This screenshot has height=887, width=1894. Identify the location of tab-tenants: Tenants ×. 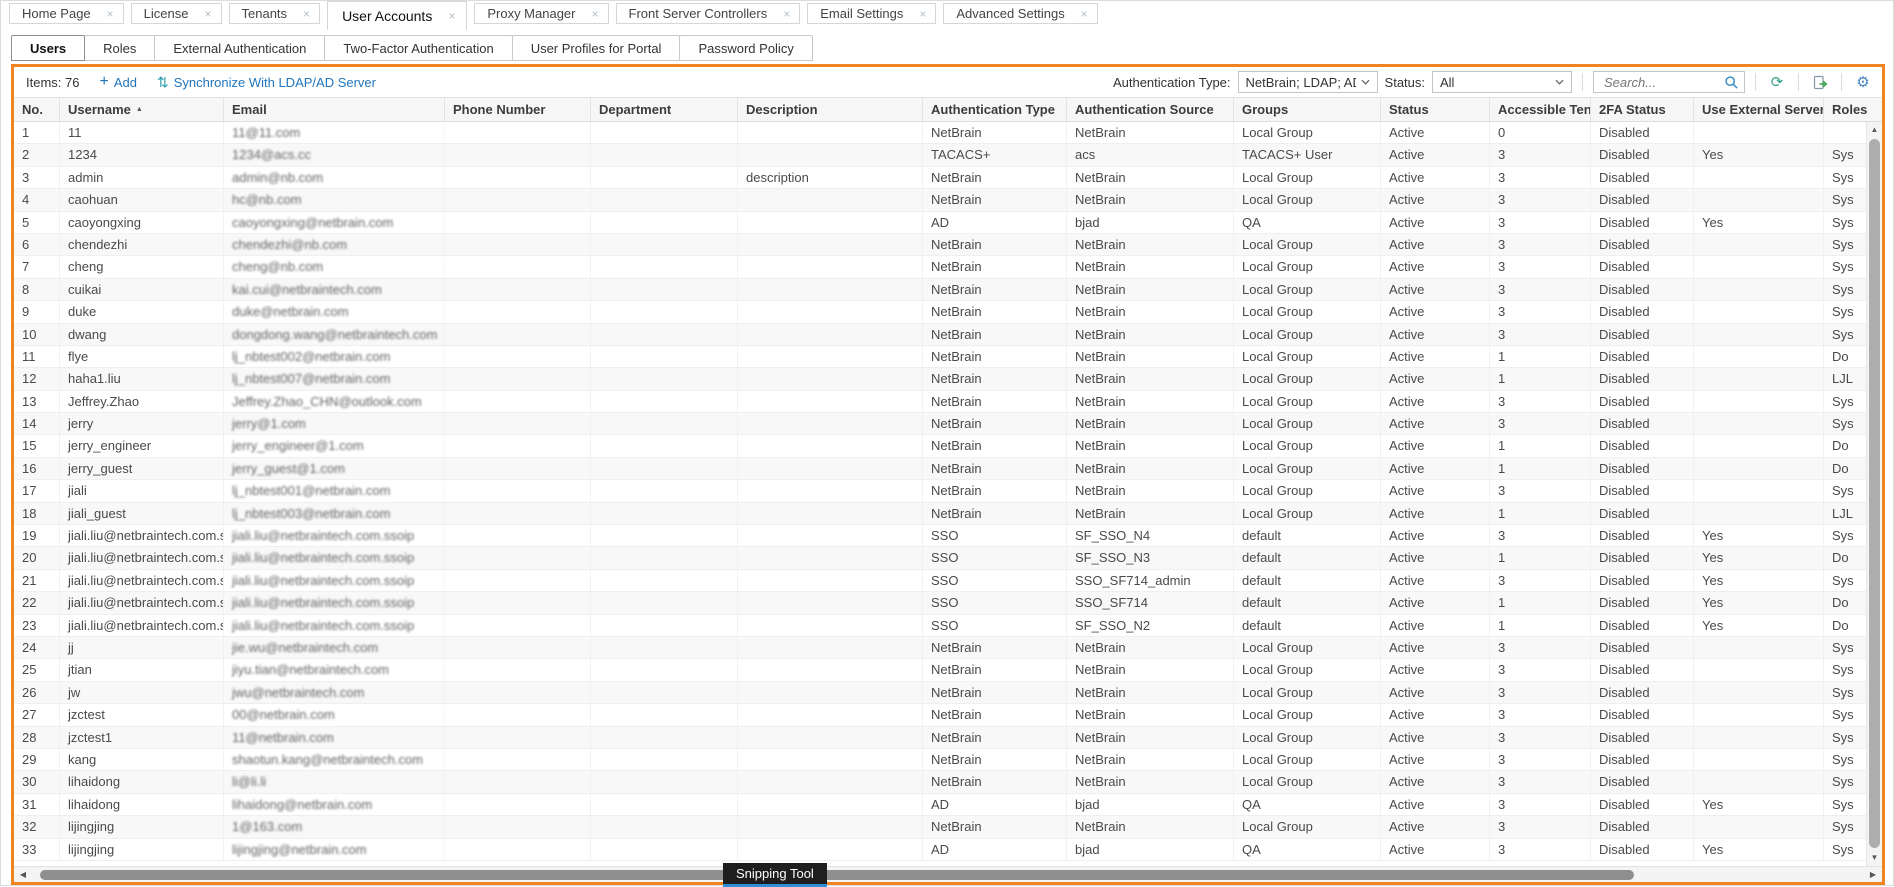
(274, 13).